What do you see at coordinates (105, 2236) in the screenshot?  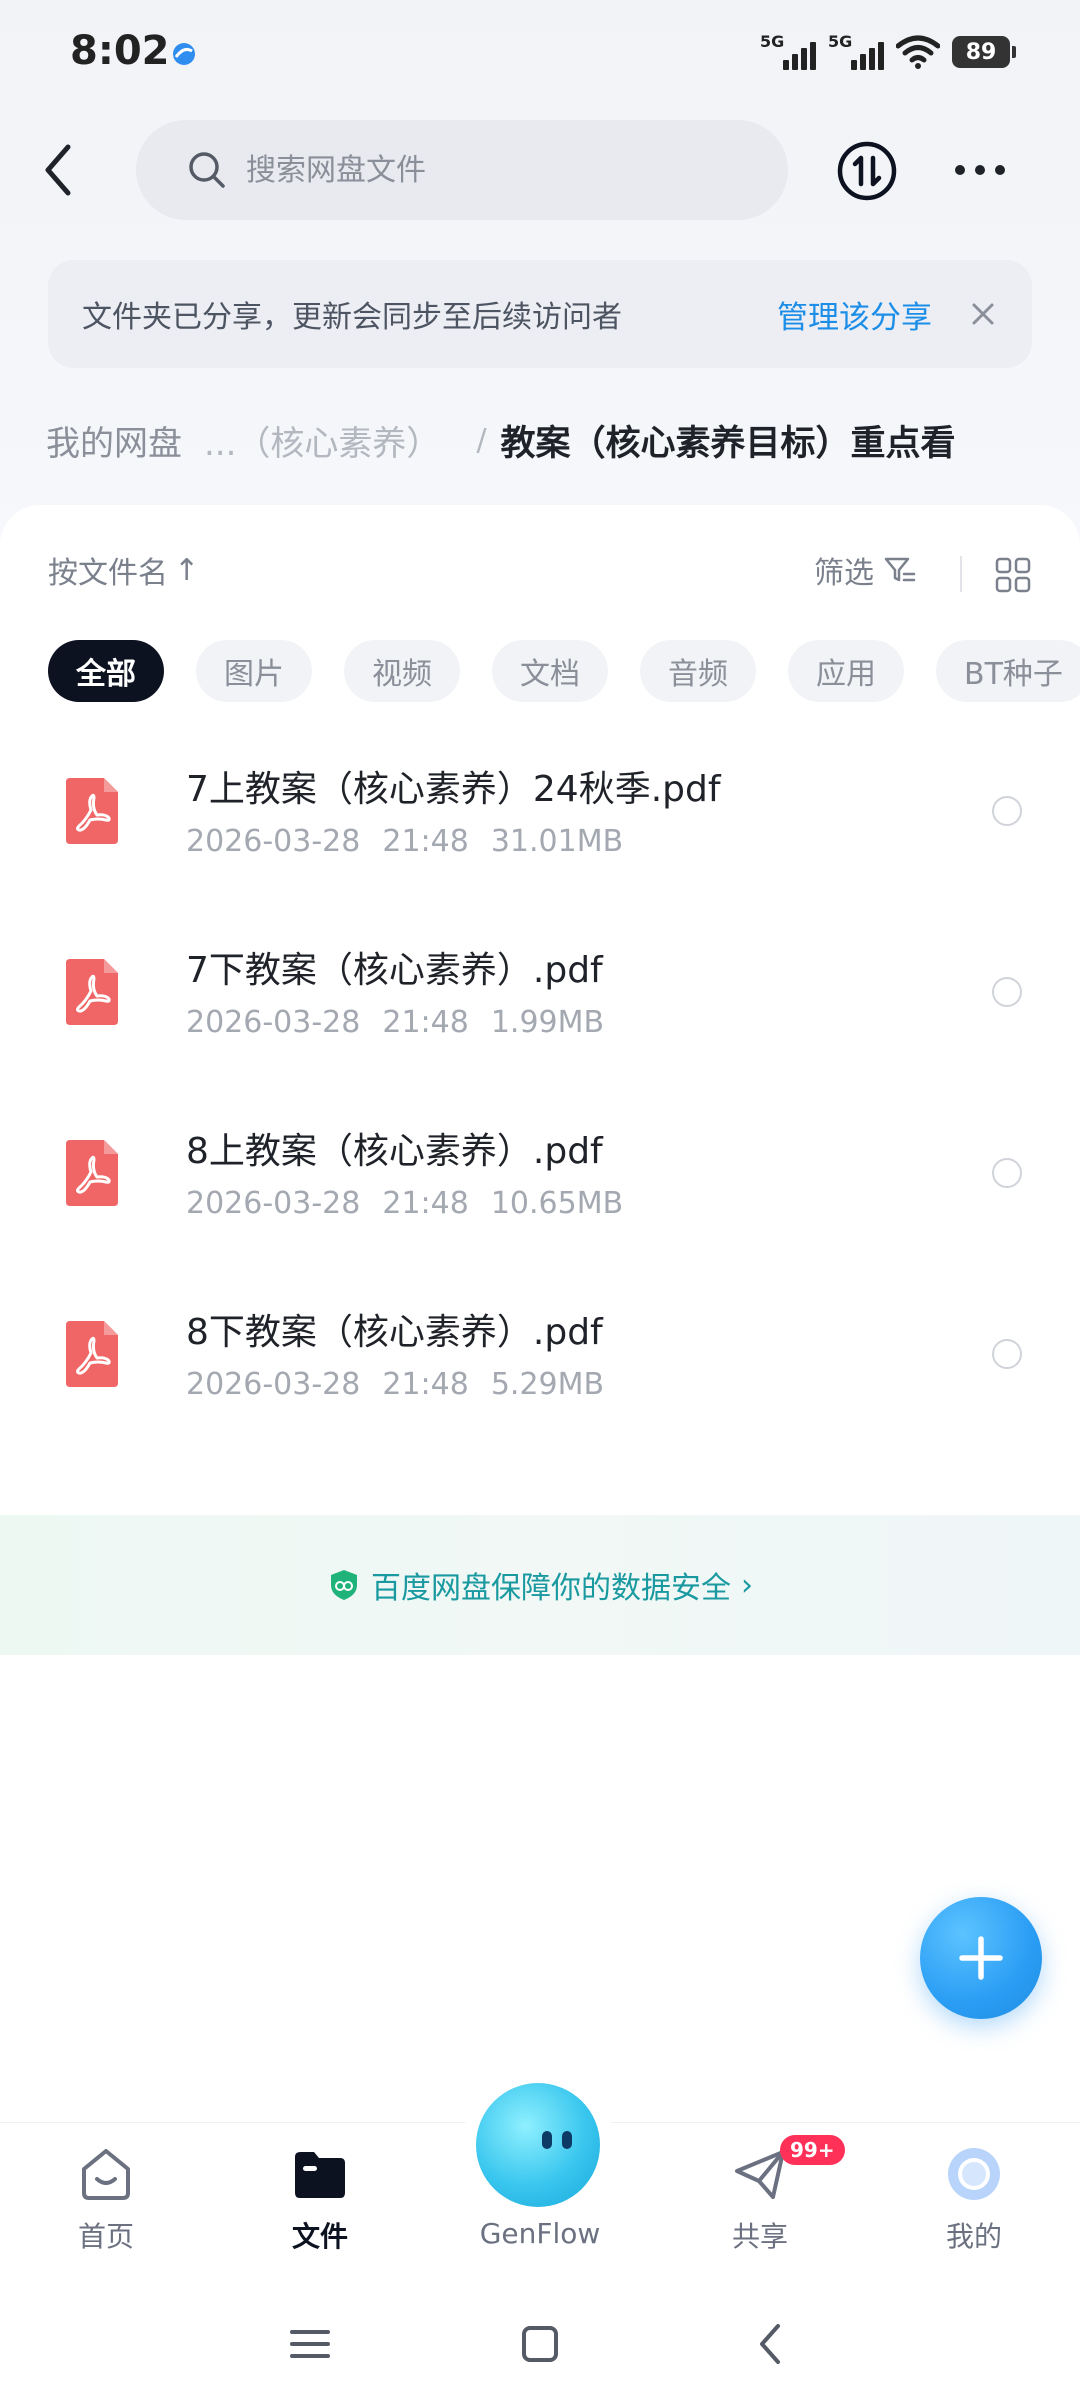 I see `nav-home-label: 首页` at bounding box center [105, 2236].